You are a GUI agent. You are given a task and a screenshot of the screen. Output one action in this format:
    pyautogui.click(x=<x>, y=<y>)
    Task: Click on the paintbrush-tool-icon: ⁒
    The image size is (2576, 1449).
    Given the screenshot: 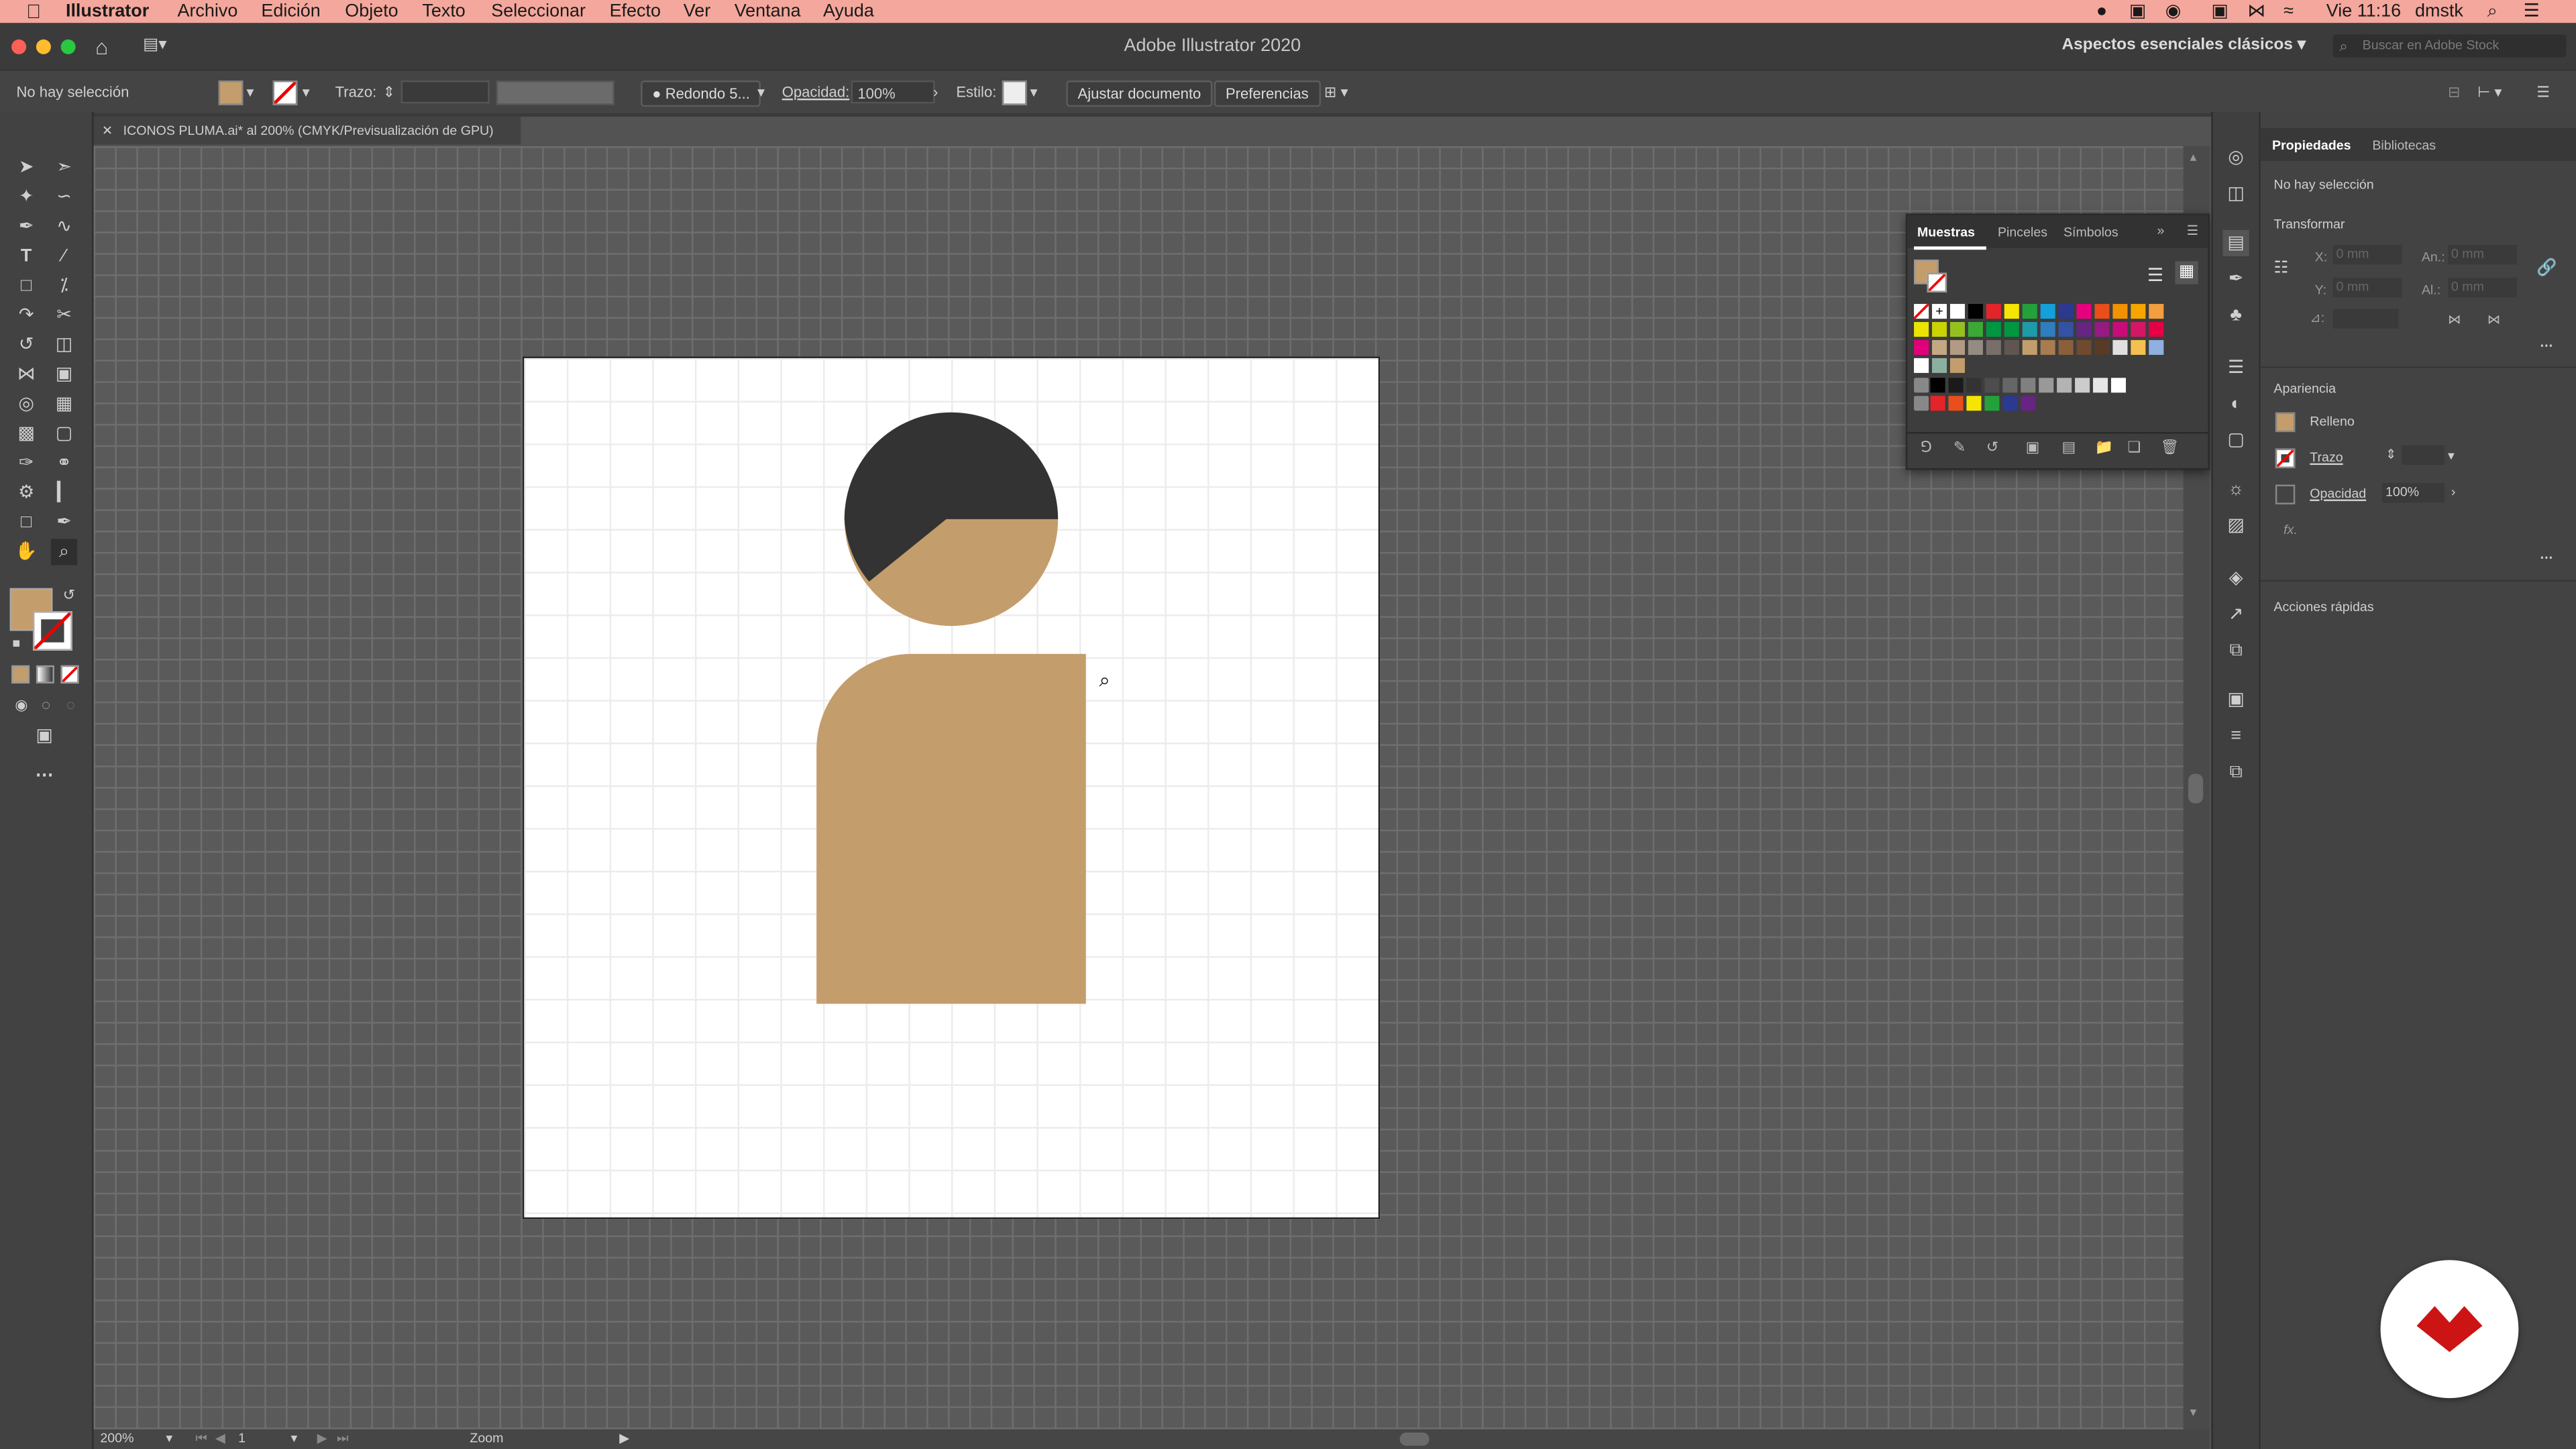 What is the action you would take?
    pyautogui.click(x=64, y=286)
    